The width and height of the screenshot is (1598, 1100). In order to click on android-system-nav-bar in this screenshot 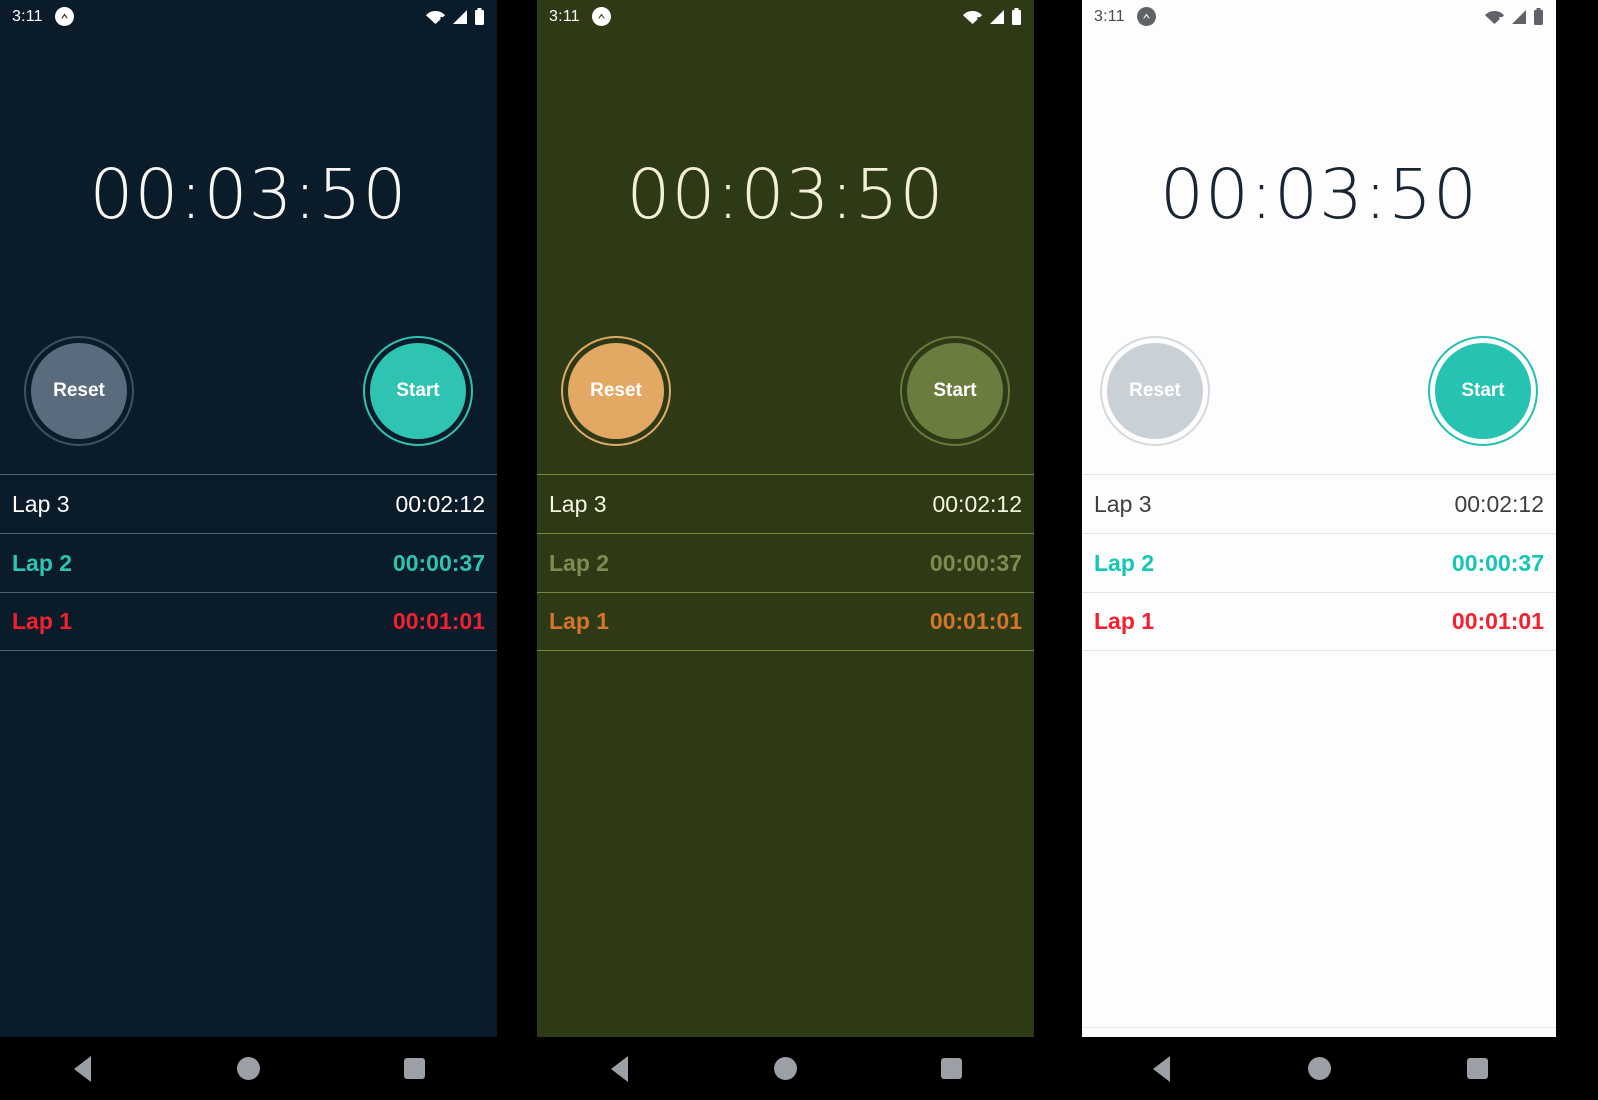, I will do `click(799, 1068)`.